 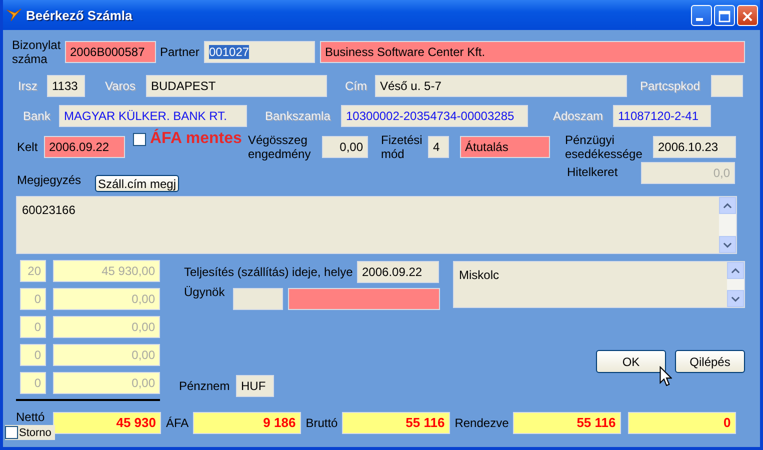 What do you see at coordinates (84, 147) in the screenshot?
I see `issue-date-field: 2006.09.22` at bounding box center [84, 147].